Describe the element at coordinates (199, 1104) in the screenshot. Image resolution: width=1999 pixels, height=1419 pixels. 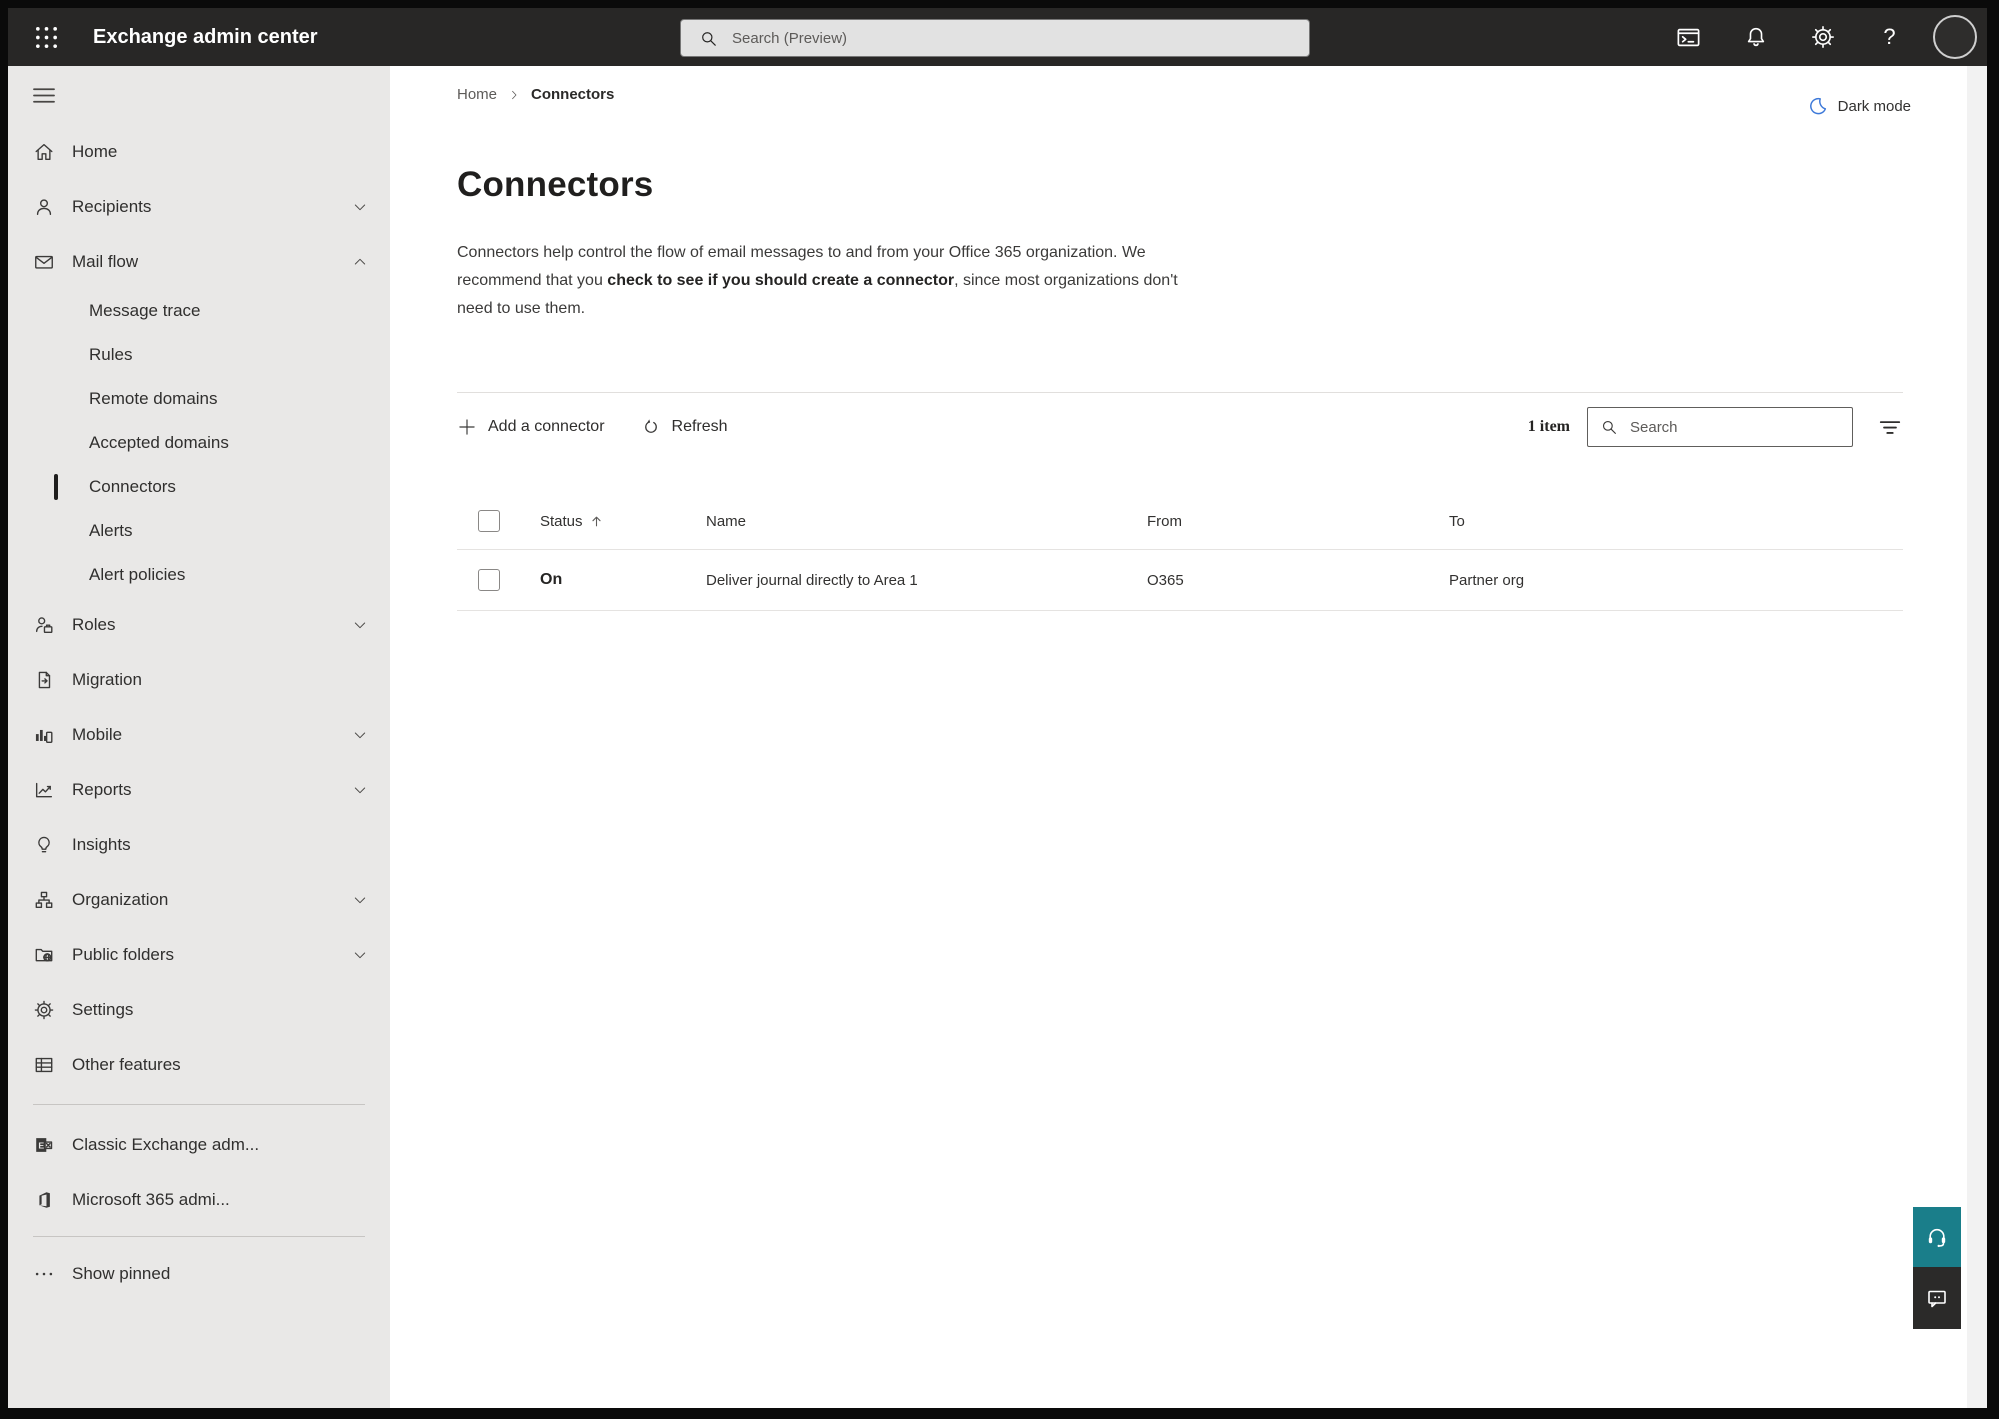
I see `sidebar-divider` at that location.